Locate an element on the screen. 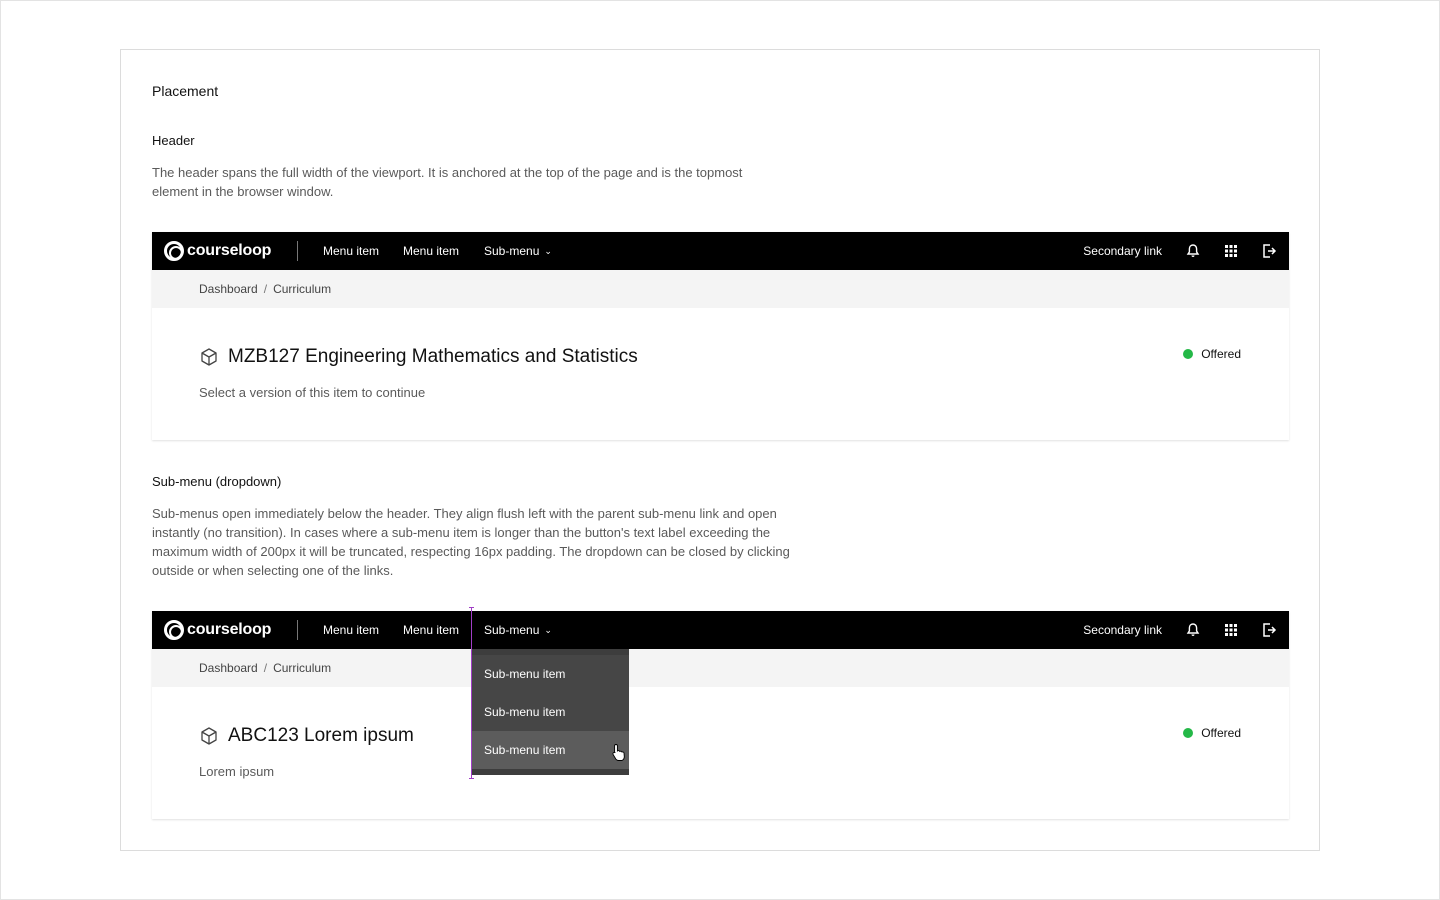 Image resolution: width=1440 pixels, height=900 pixels. submenu-item-3: Sub-menu item is located at coordinates (550, 750).